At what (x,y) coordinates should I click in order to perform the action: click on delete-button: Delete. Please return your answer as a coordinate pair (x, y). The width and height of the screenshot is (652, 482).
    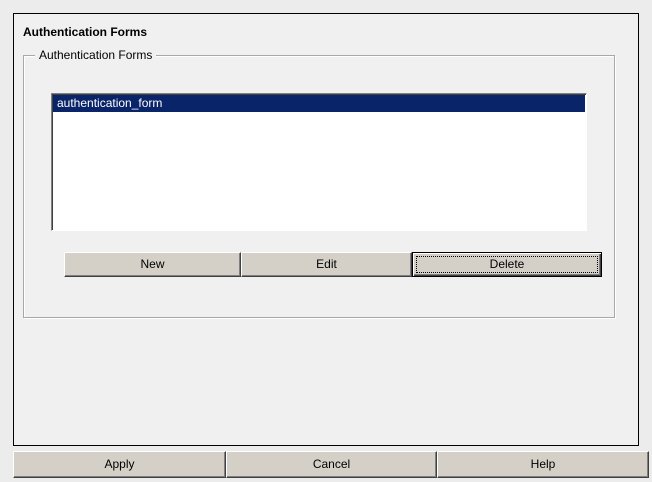
    Looking at the image, I should click on (507, 264).